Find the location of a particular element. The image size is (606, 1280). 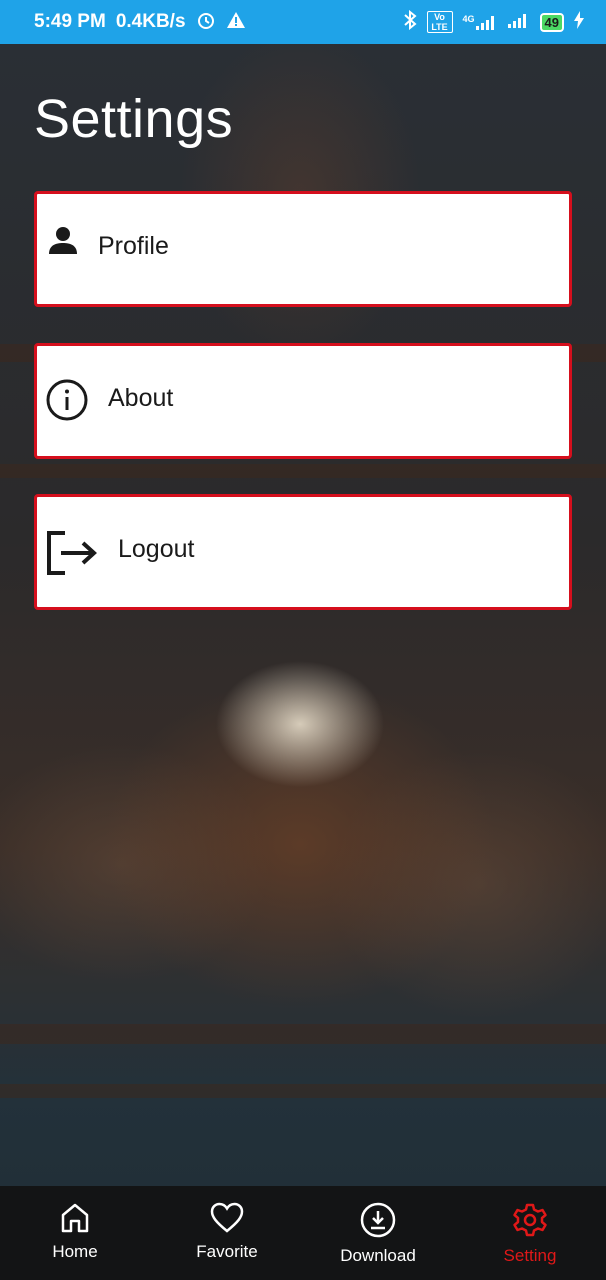

person-icon is located at coordinates (63, 240).